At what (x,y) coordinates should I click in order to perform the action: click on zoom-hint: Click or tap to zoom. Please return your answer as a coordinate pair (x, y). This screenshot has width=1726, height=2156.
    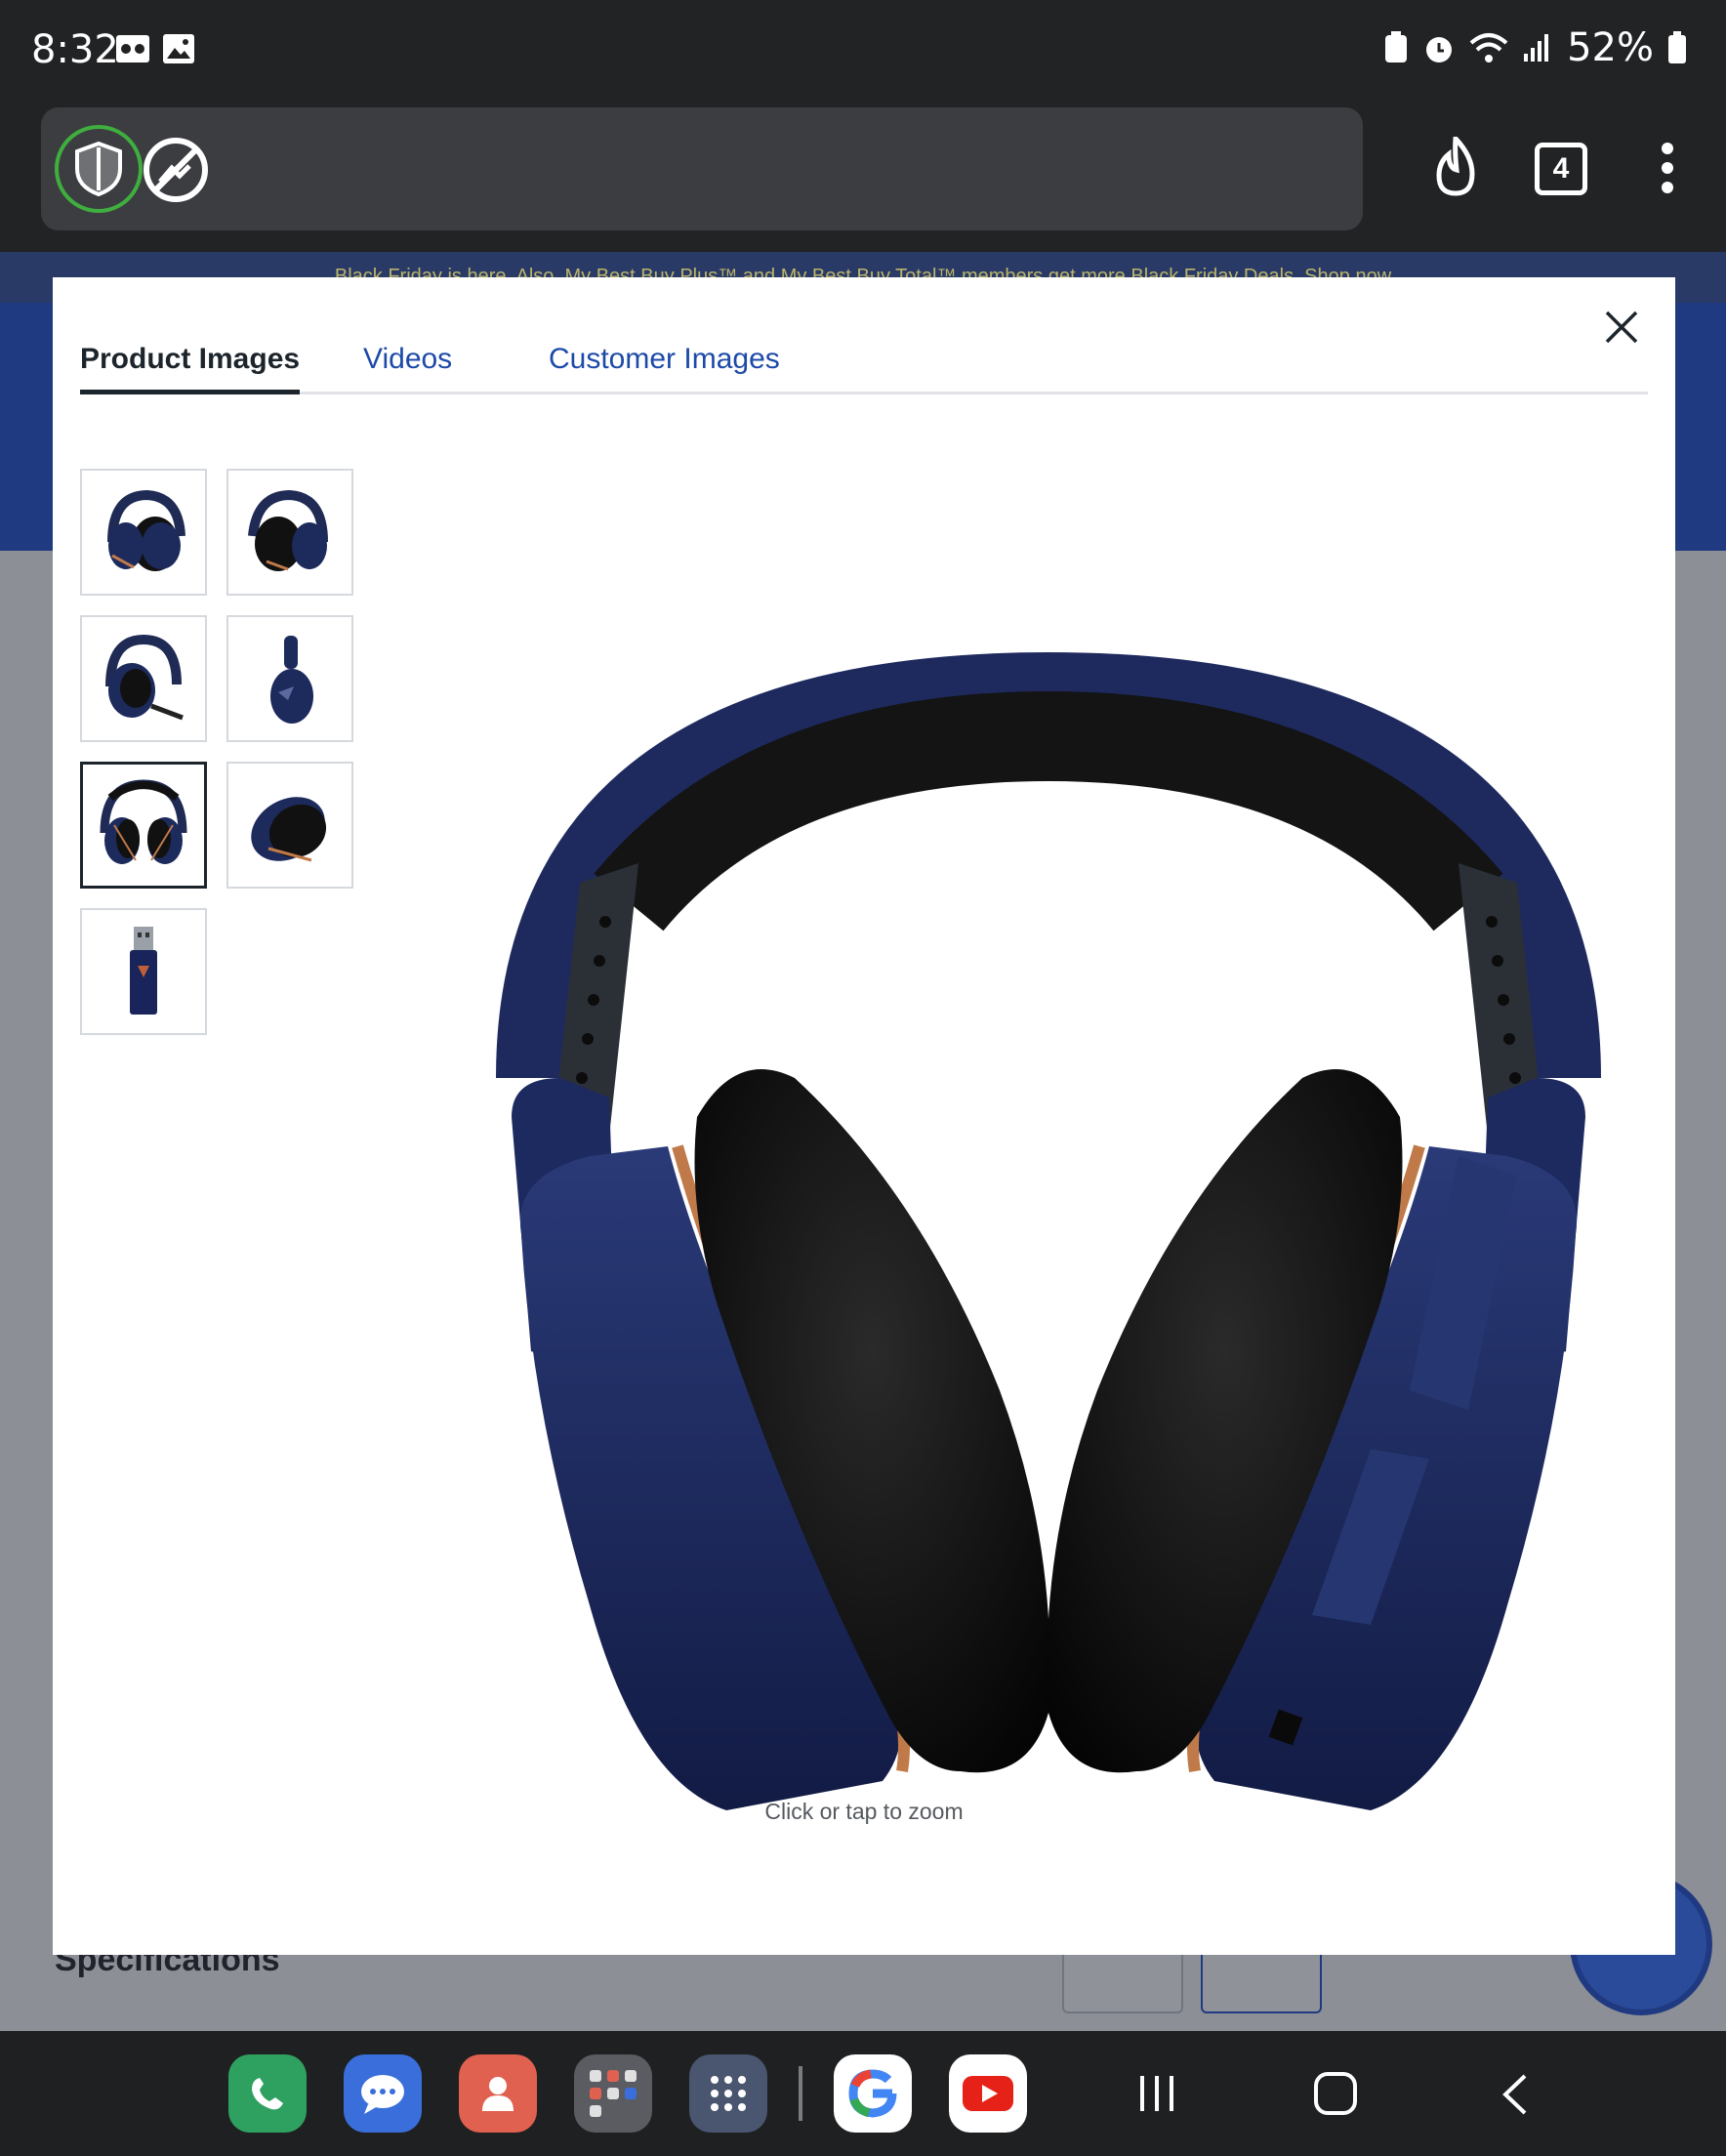
    Looking at the image, I should click on (864, 1812).